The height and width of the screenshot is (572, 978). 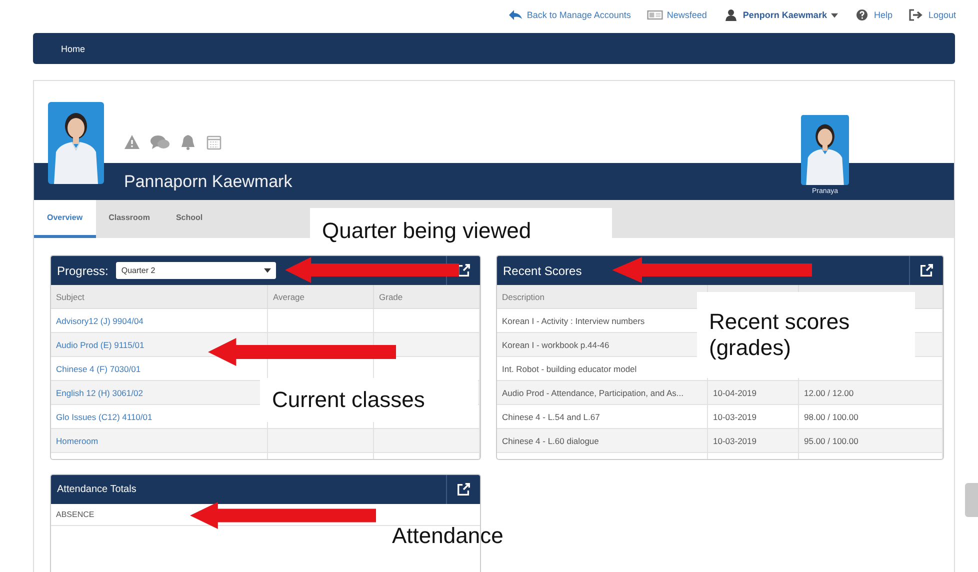 What do you see at coordinates (873, 15) in the screenshot?
I see `top-link: Help` at bounding box center [873, 15].